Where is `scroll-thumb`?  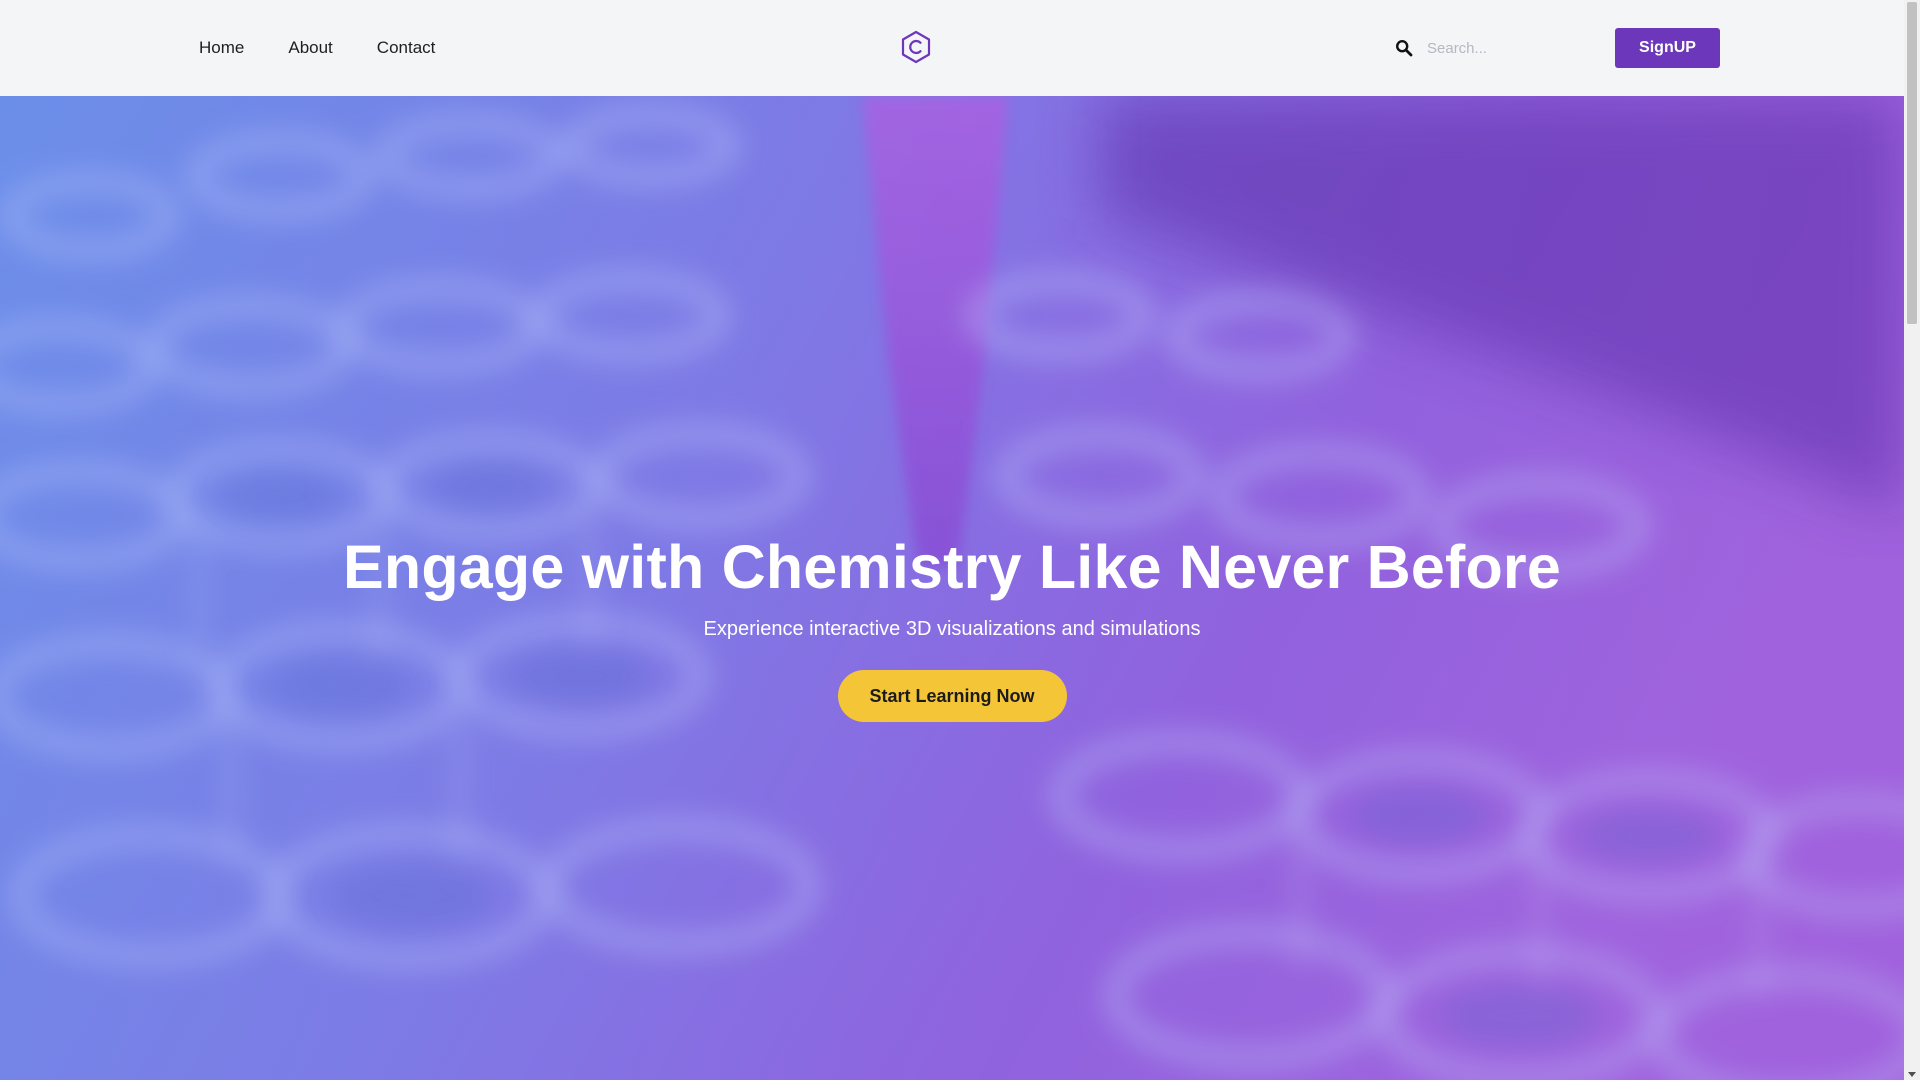
scroll-thumb is located at coordinates (1912, 163).